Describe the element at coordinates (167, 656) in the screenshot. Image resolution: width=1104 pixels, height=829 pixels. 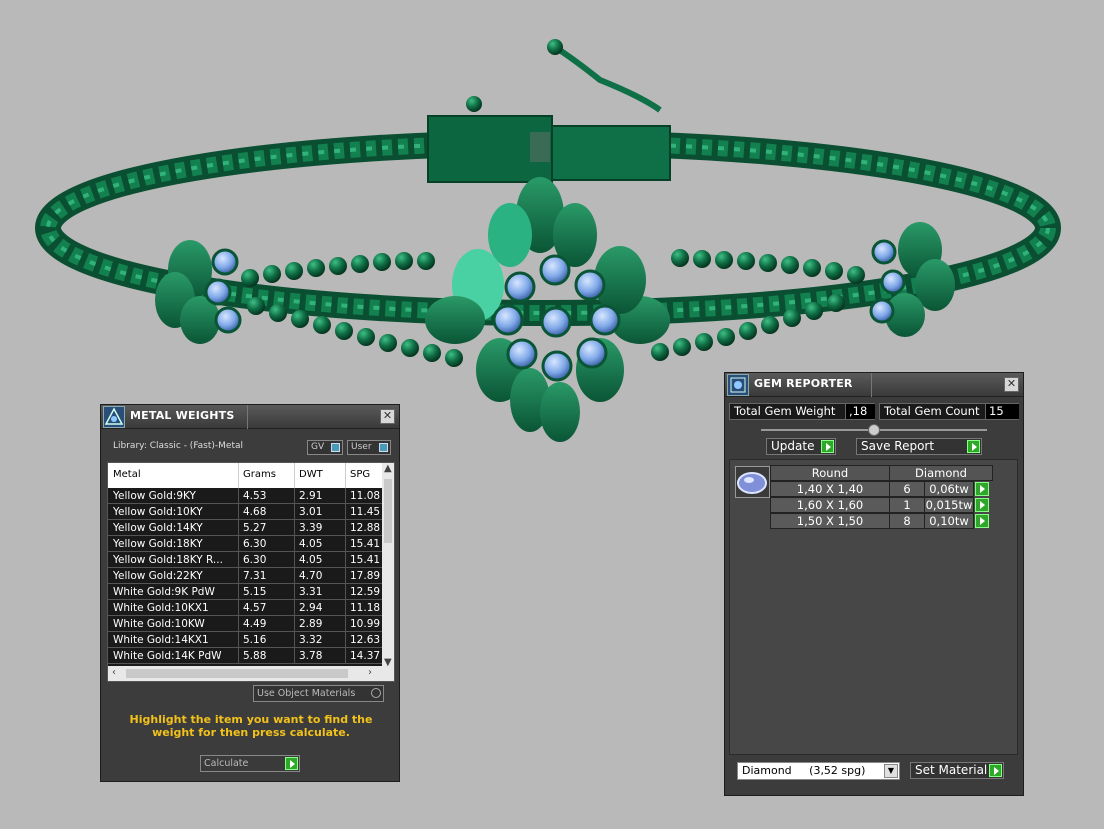
I see `table-cell-metal: White Gold:14K PdW` at that location.